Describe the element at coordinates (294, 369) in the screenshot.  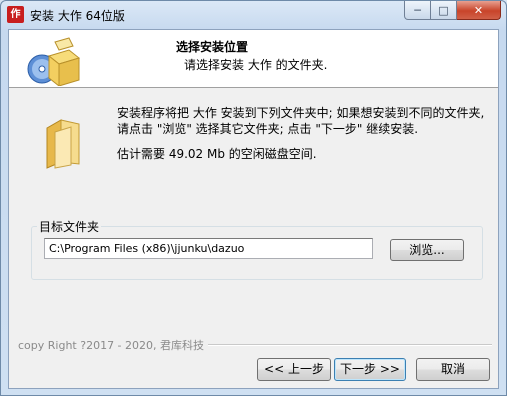
I see `back-button: << 上一步` at that location.